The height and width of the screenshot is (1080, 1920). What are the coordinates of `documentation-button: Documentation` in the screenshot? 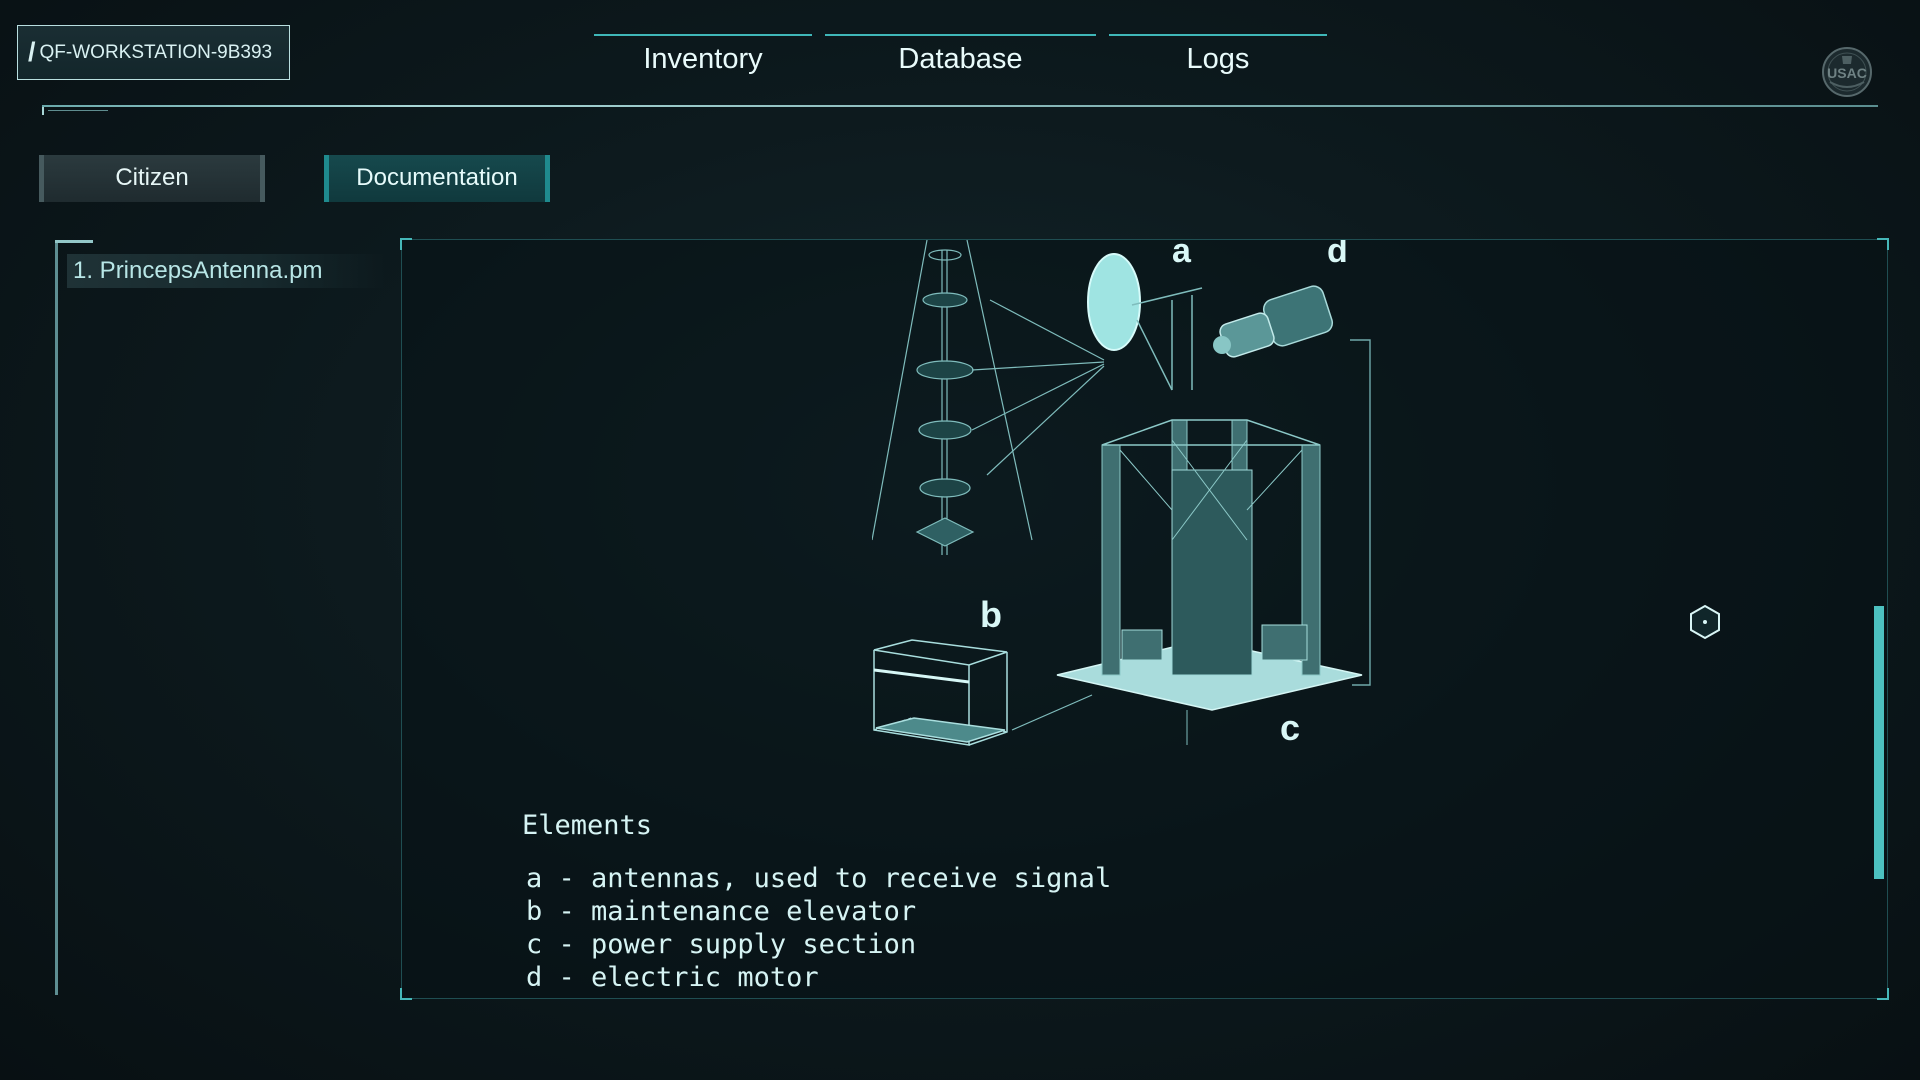 It's located at (437, 178).